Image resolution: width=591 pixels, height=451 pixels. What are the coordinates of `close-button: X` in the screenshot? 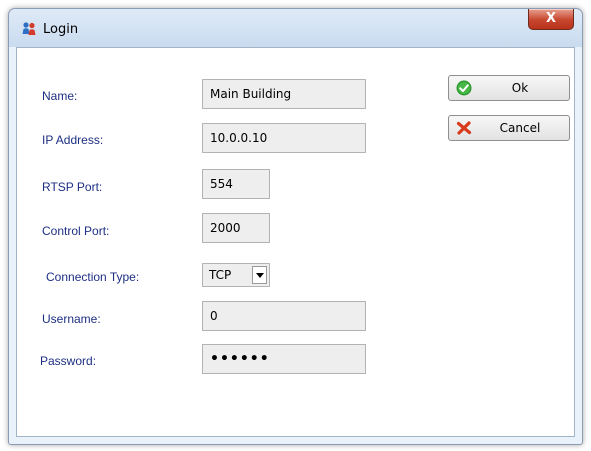 It's located at (551, 19).